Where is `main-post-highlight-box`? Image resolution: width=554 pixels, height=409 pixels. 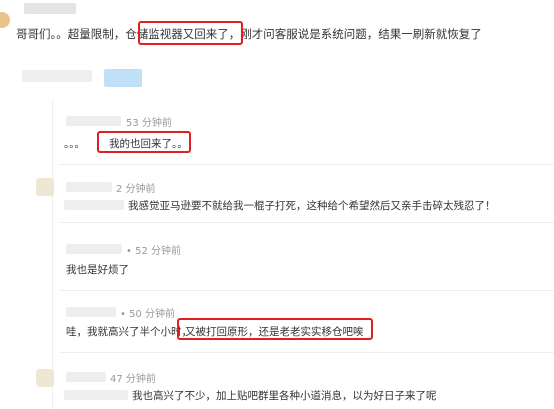 main-post-highlight-box is located at coordinates (190, 33).